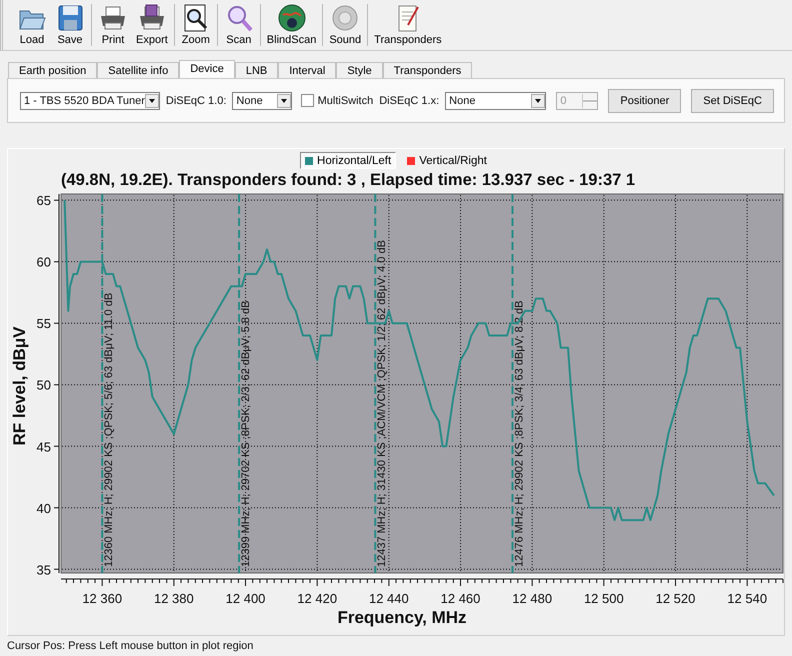 The image size is (792, 656). What do you see at coordinates (207, 69) in the screenshot?
I see `tab: Device` at bounding box center [207, 69].